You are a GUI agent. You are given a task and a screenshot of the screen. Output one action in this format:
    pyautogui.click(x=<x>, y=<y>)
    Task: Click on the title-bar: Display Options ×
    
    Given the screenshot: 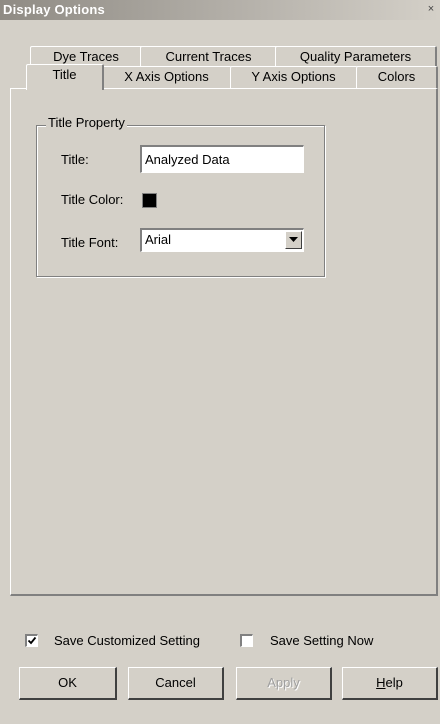 What is the action you would take?
    pyautogui.click(x=220, y=10)
    